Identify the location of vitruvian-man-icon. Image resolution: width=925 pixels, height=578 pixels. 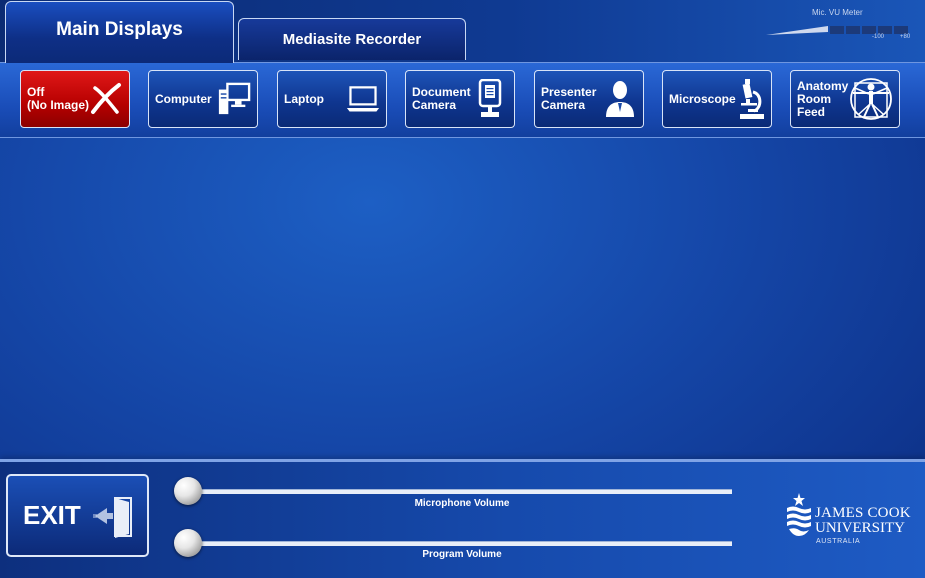
(870, 99).